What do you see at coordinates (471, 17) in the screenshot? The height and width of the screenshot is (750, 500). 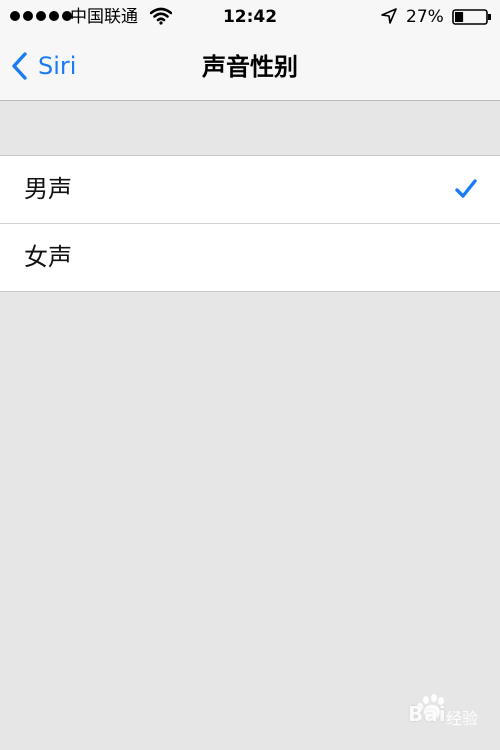 I see `battery-icon` at bounding box center [471, 17].